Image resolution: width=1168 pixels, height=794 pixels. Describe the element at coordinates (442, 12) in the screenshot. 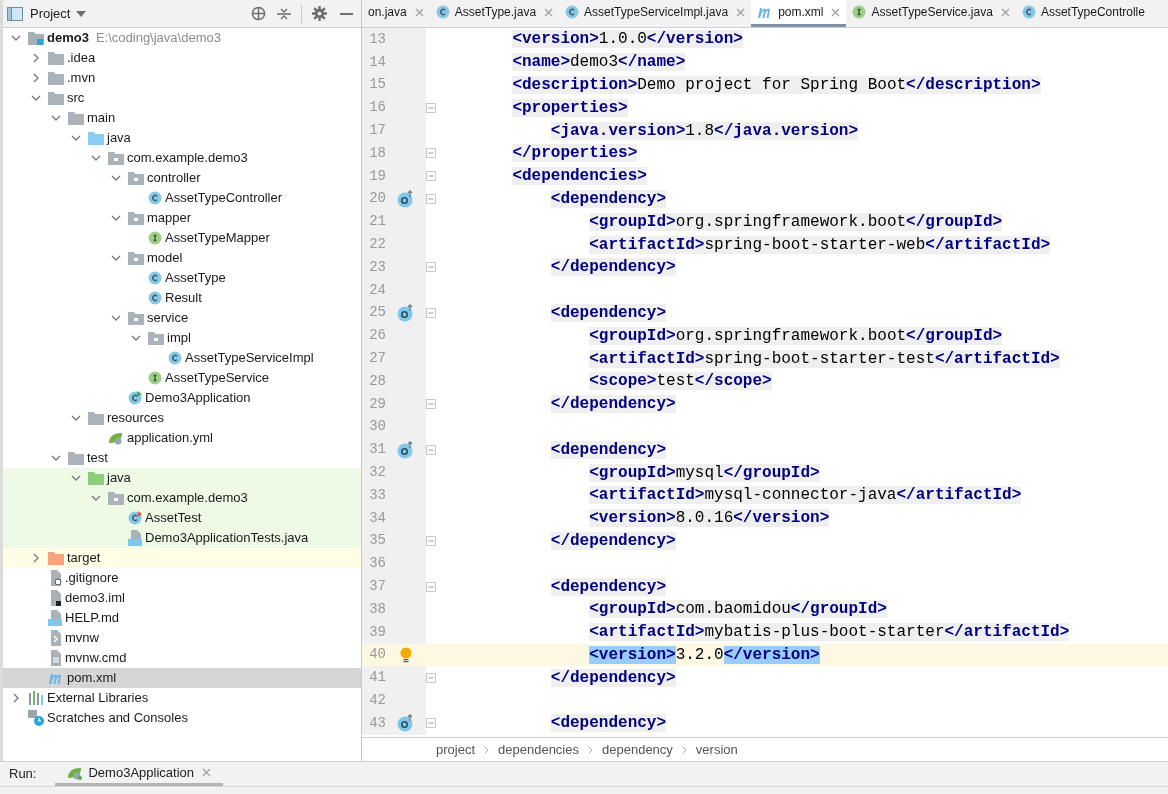

I see `class-icon` at that location.